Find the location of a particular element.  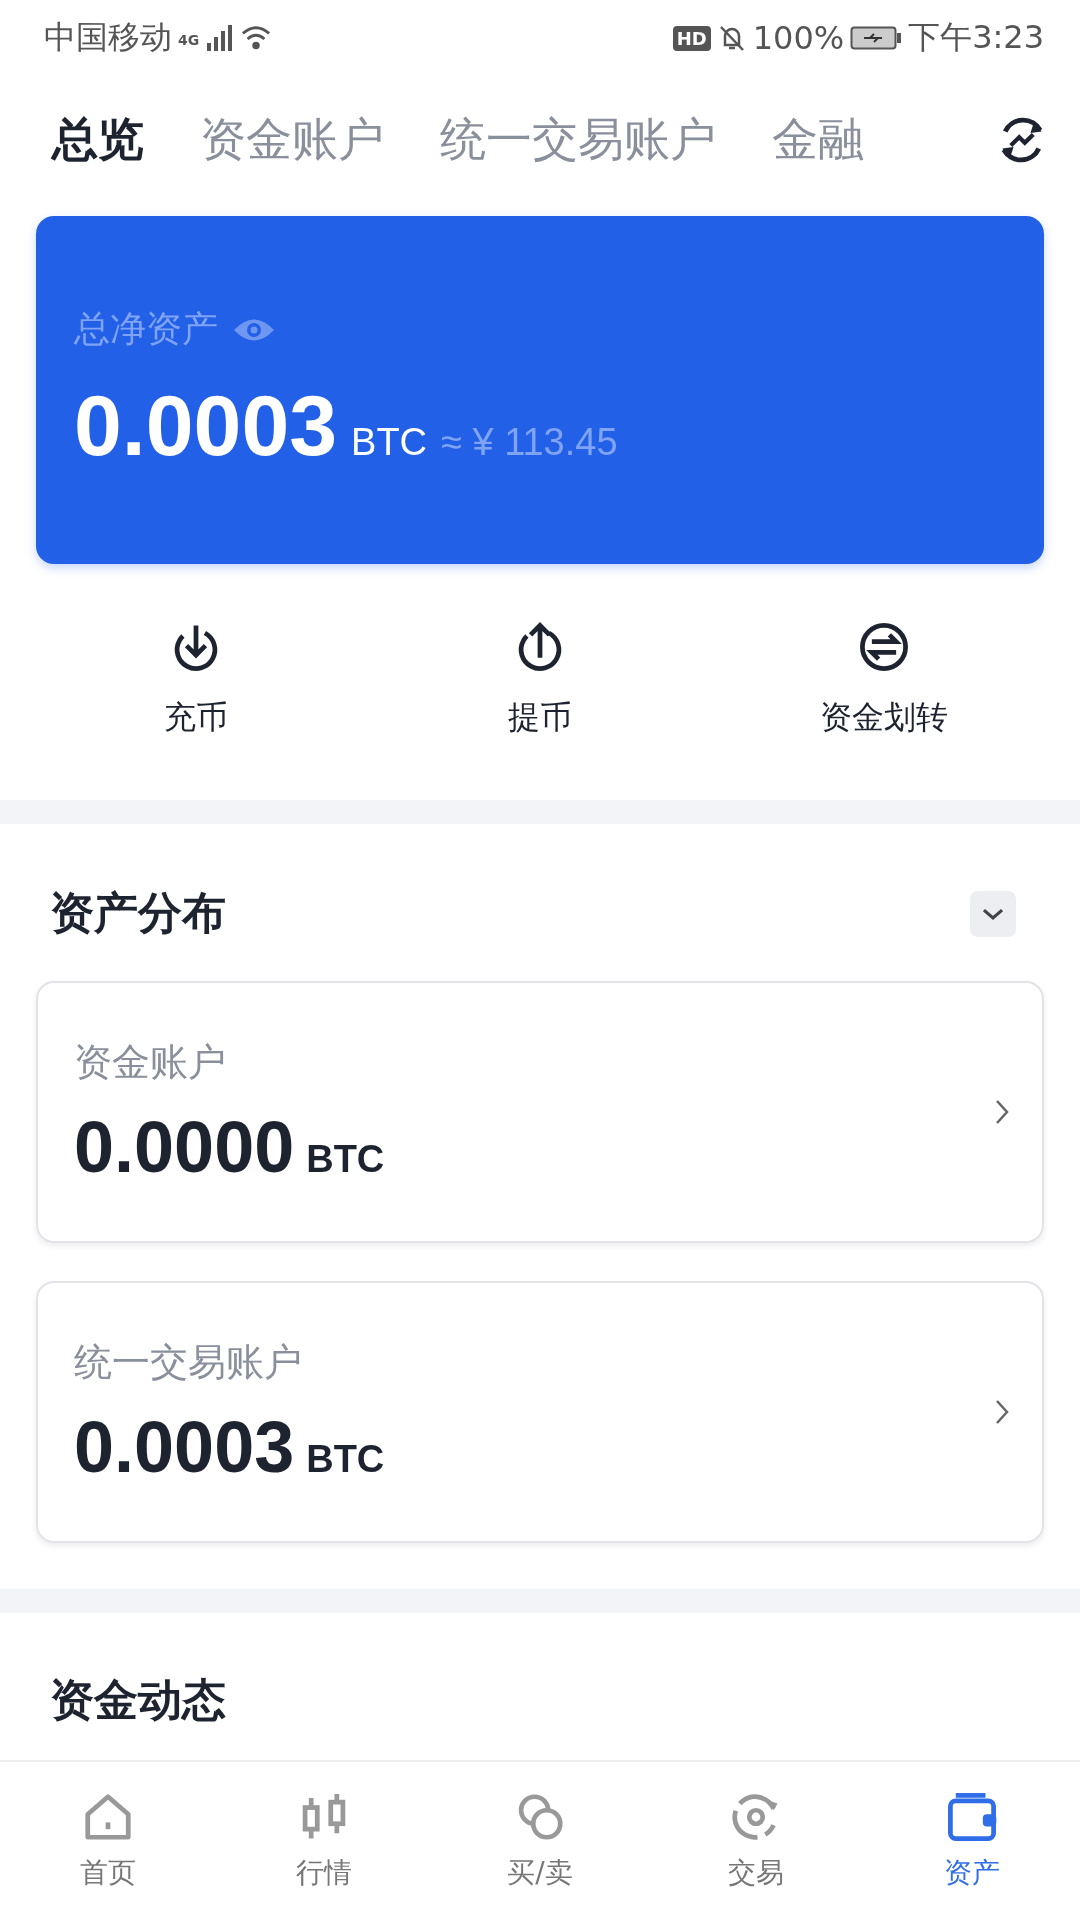

account-amount: 0.0000 is located at coordinates (184, 1146).